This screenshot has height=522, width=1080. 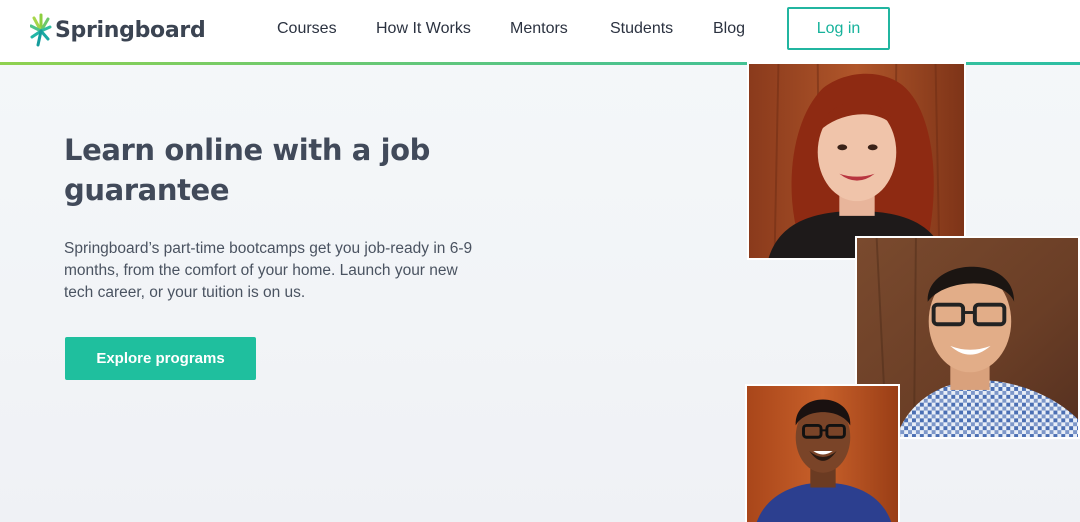 What do you see at coordinates (838, 28) in the screenshot?
I see `login-button: Log in` at bounding box center [838, 28].